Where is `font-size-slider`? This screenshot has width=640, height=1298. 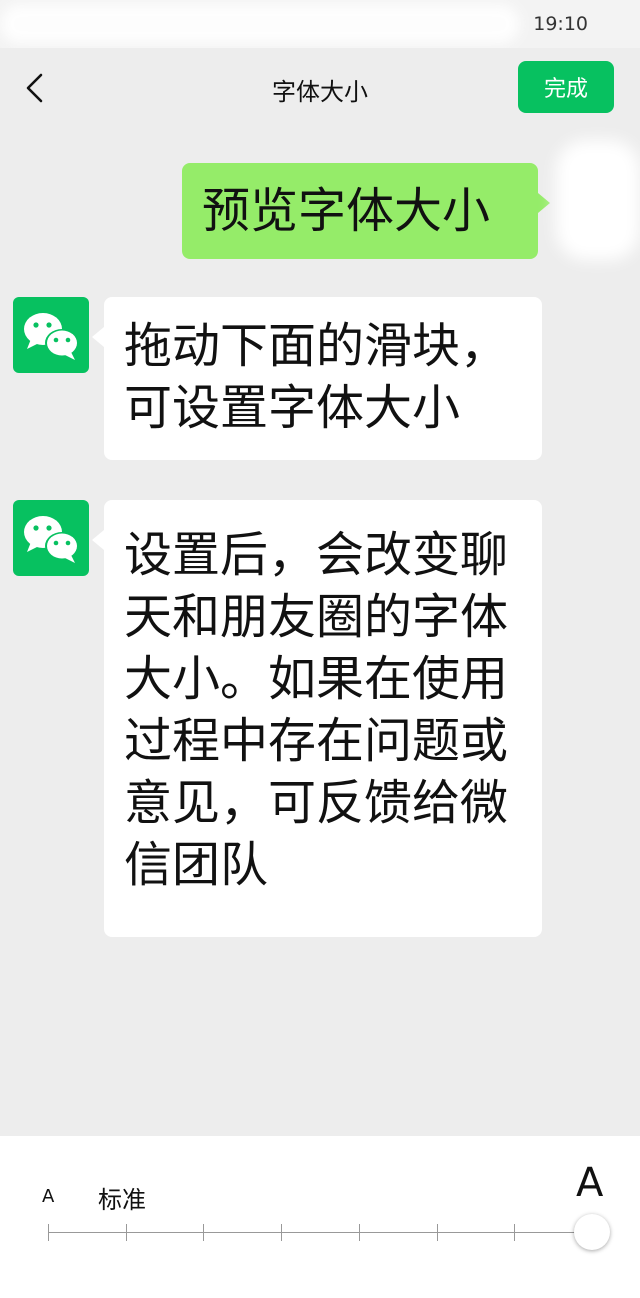 font-size-slider is located at coordinates (329, 1232).